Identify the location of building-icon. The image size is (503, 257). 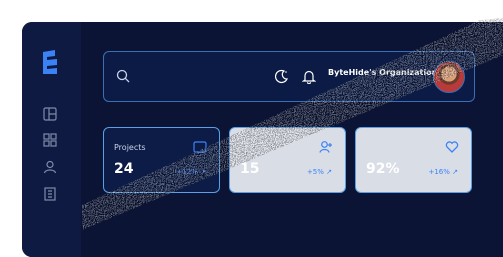
(50, 194).